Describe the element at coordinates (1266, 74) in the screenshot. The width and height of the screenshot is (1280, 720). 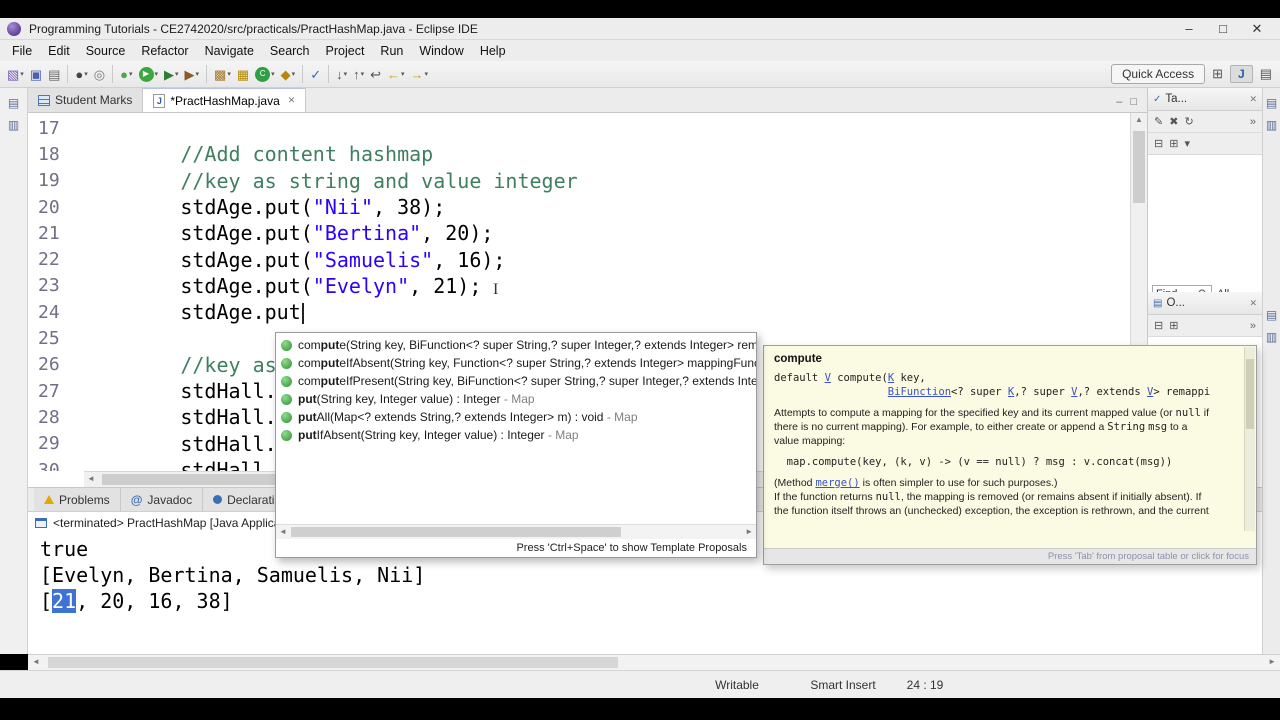
I see `other-perspective-icon: ▤` at that location.